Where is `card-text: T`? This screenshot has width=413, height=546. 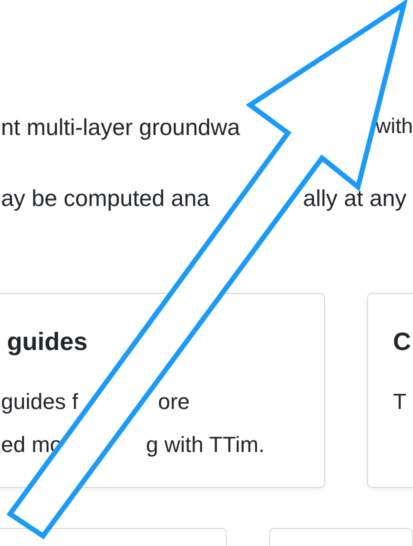
card-text: T is located at coordinates (399, 402).